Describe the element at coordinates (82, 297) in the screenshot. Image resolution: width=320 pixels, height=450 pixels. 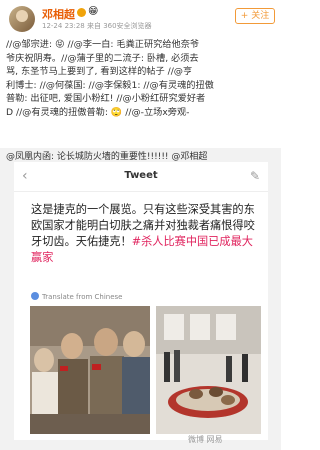
I see `translate-label: Translate from Chinese` at that location.